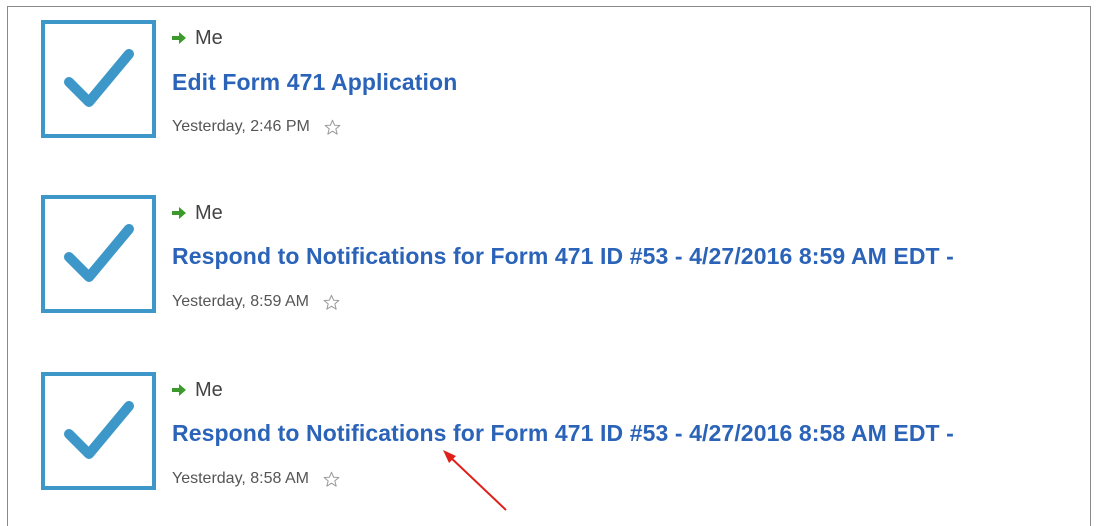 This screenshot has height=526, width=1097. Describe the element at coordinates (314, 82) in the screenshot. I see `task-title-link: Edit Form 471 Application` at that location.